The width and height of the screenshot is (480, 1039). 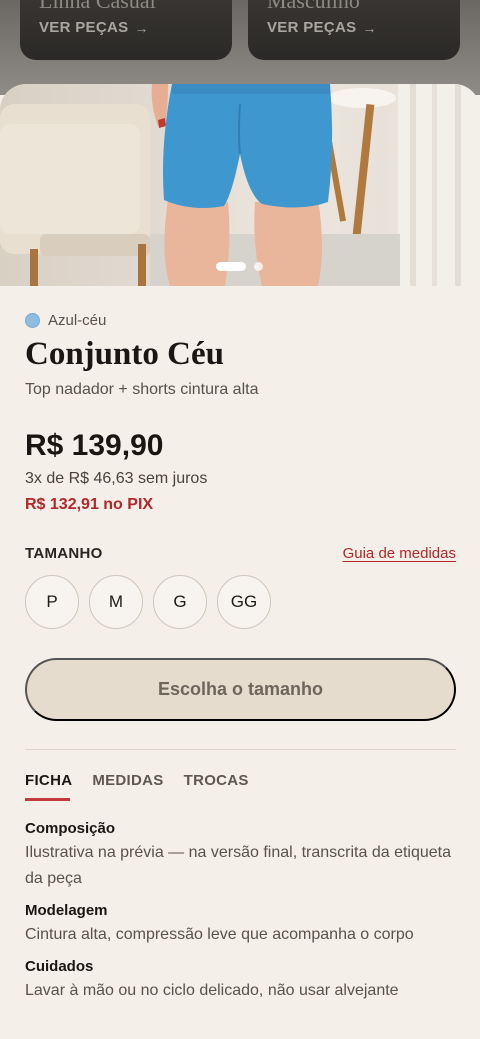 What do you see at coordinates (59, 966) in the screenshot?
I see `spec-title: Cuidados` at bounding box center [59, 966].